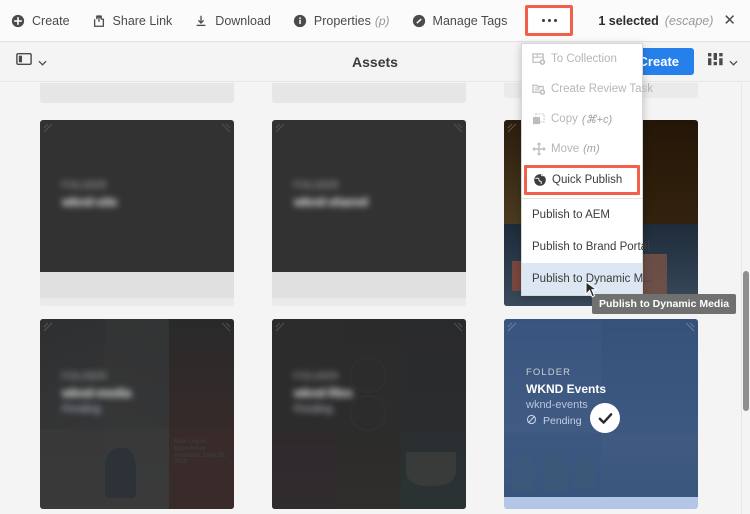 Image resolution: width=750 pixels, height=514 pixels. I want to click on unpublished-icon, so click(531, 421).